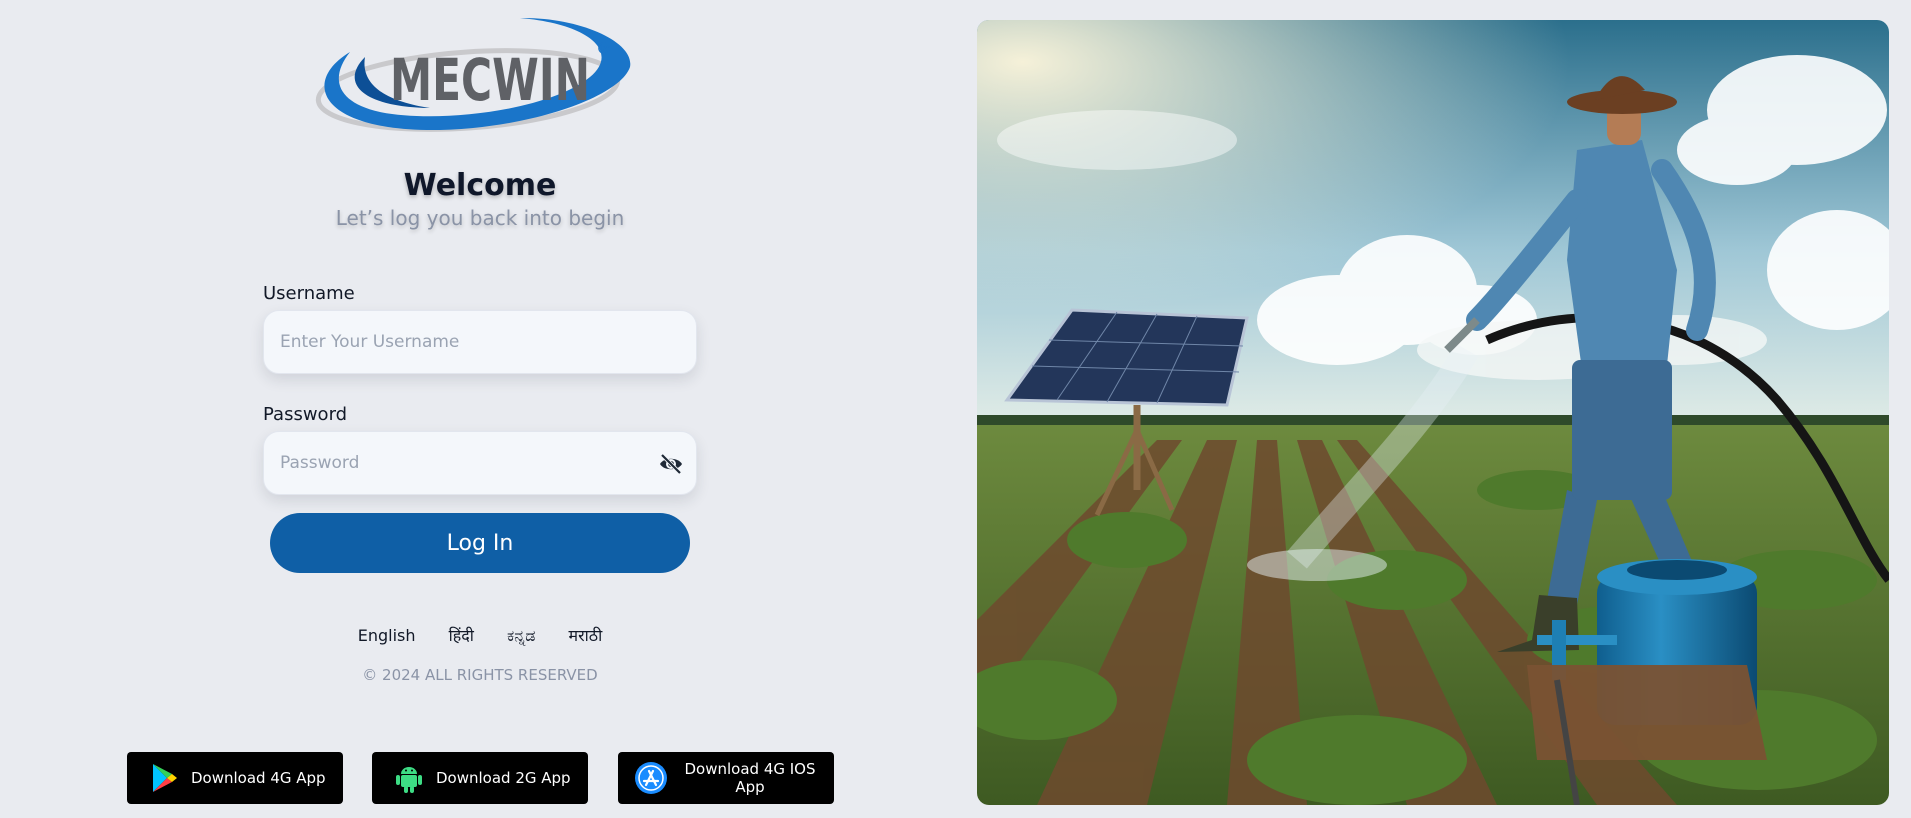 Image resolution: width=1911 pixels, height=818 pixels. Describe the element at coordinates (604, 48) in the screenshot. I see `registered-mark: ®` at that location.